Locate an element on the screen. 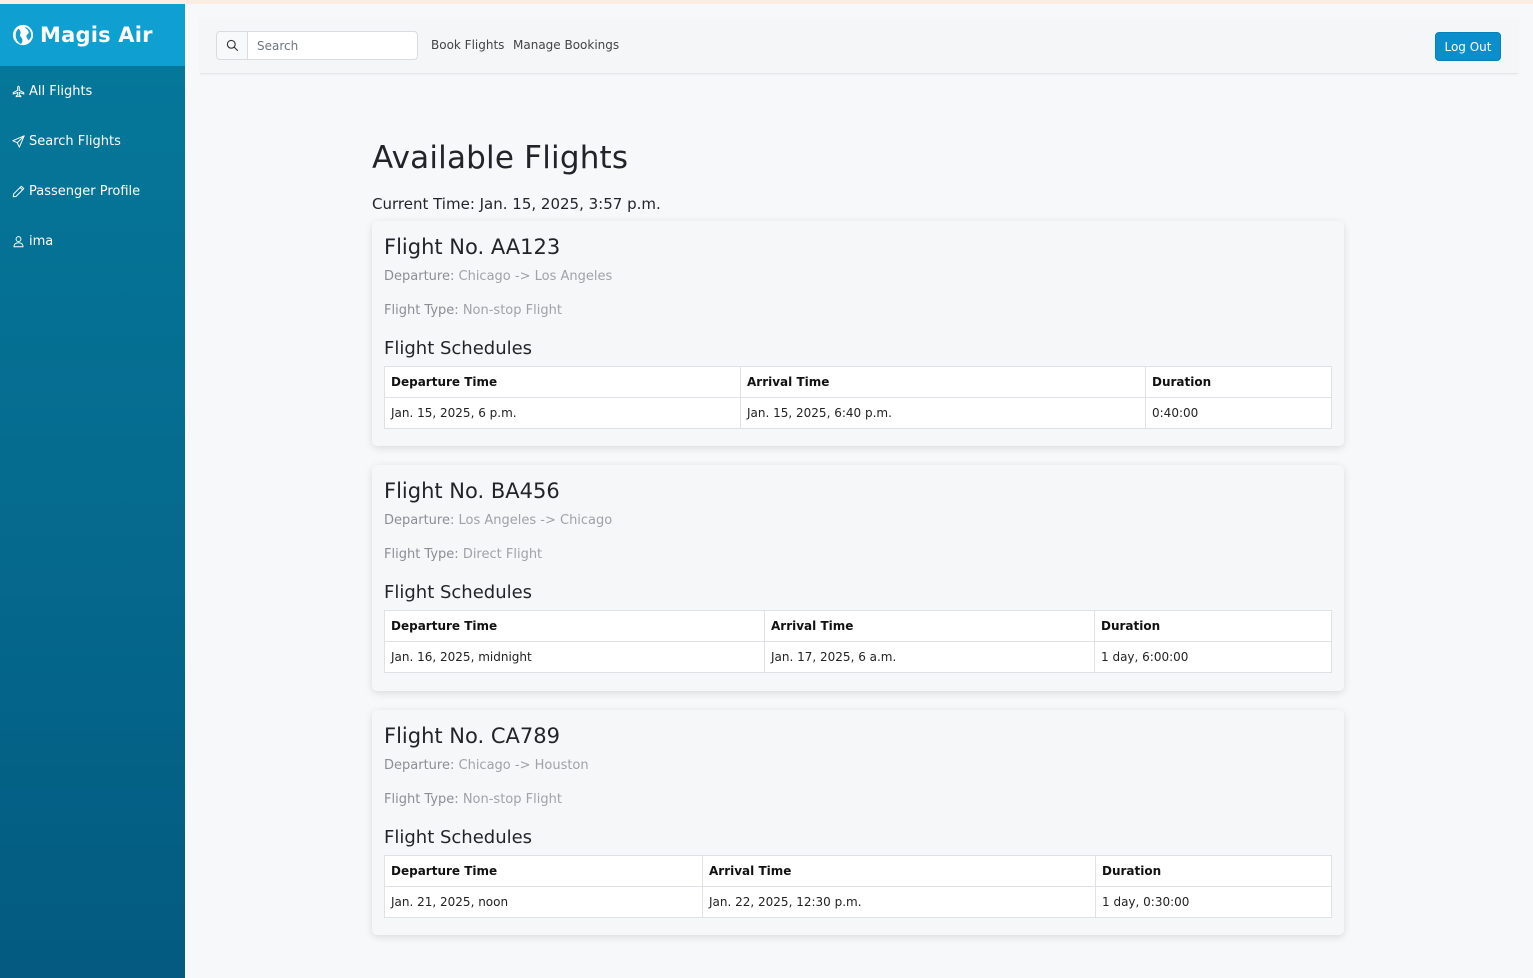  sidebar-item-search-flights: Search Flights is located at coordinates (92, 141).